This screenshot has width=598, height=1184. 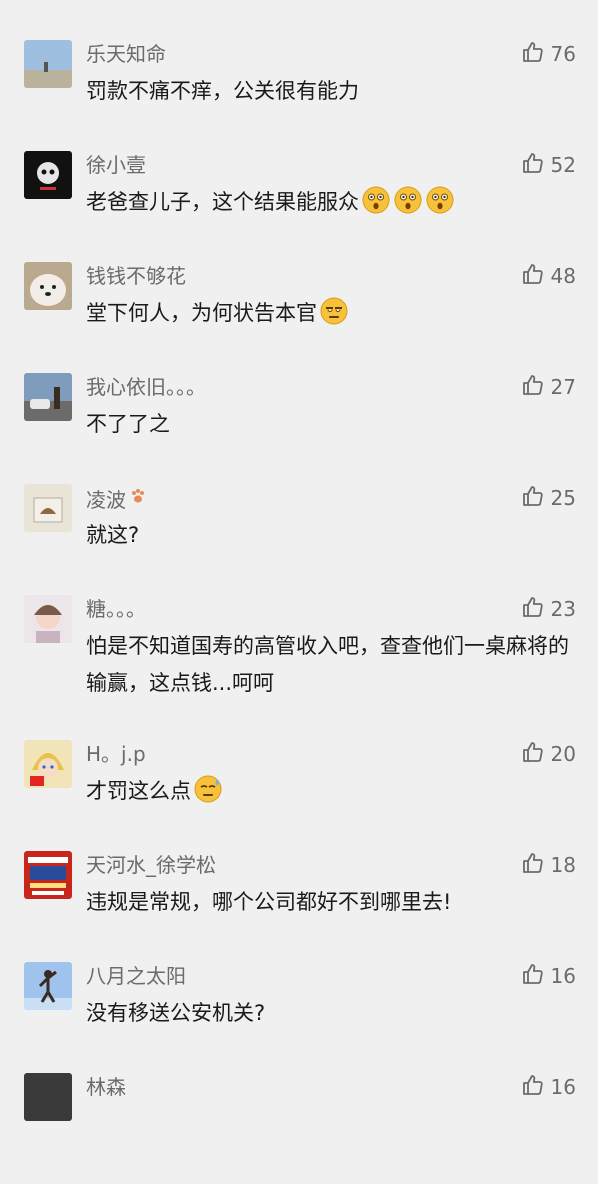 I want to click on comment-text: 就这?, so click(x=113, y=535).